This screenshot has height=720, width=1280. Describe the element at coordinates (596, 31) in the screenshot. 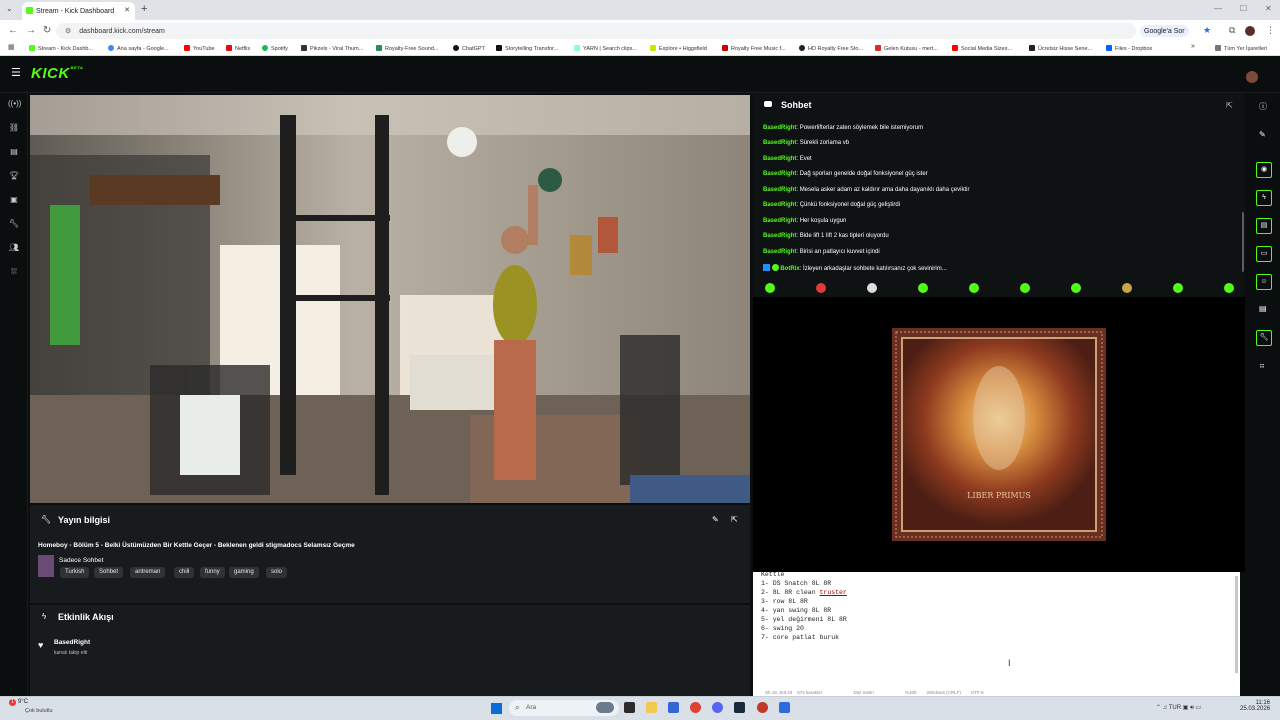

I see `url-input: ⚙ dashboard.kick.com/stream` at that location.